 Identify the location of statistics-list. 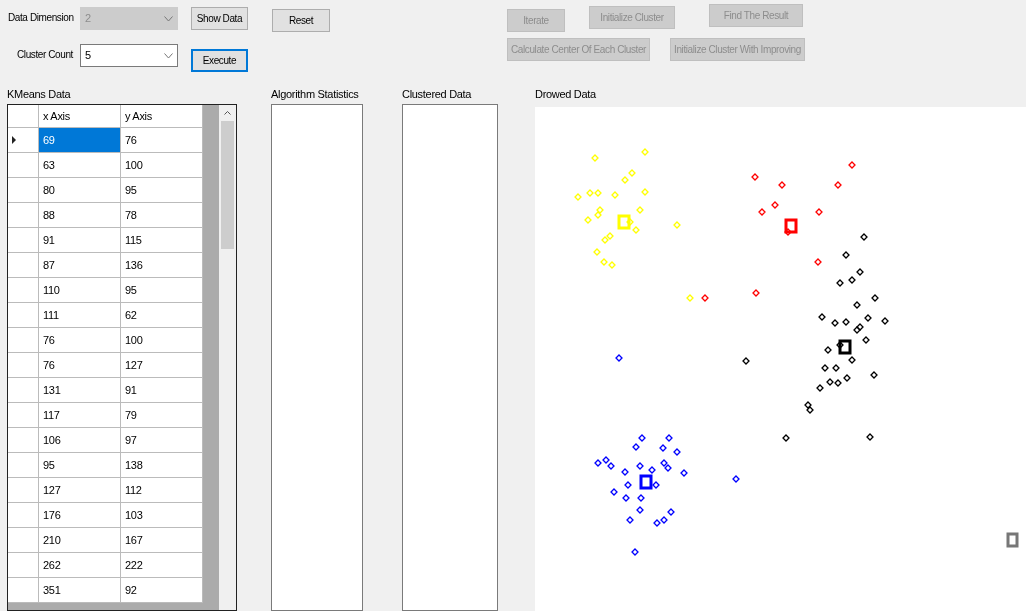
(317, 357).